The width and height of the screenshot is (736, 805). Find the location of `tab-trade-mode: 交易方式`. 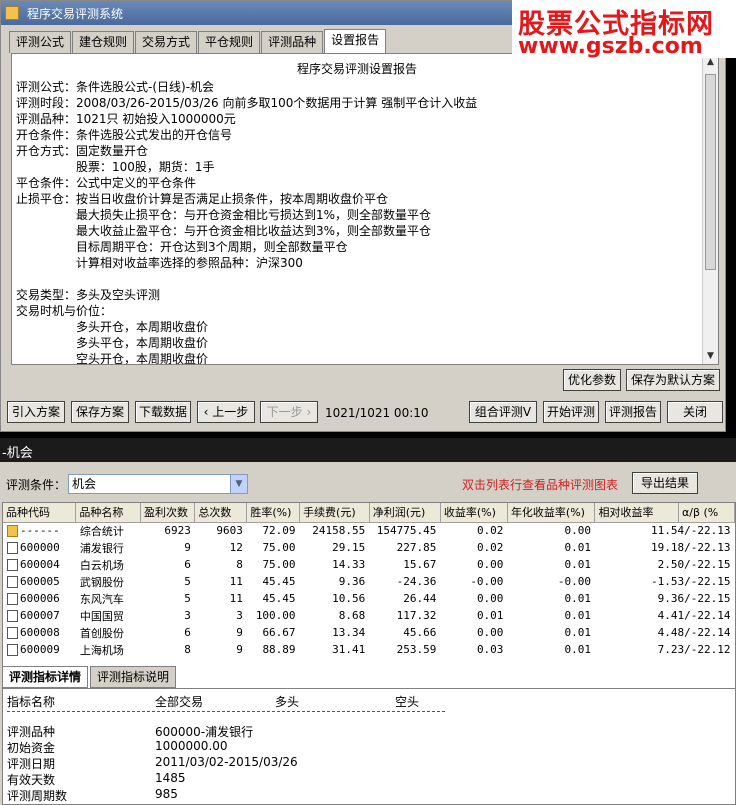

tab-trade-mode: 交易方式 is located at coordinates (166, 42).